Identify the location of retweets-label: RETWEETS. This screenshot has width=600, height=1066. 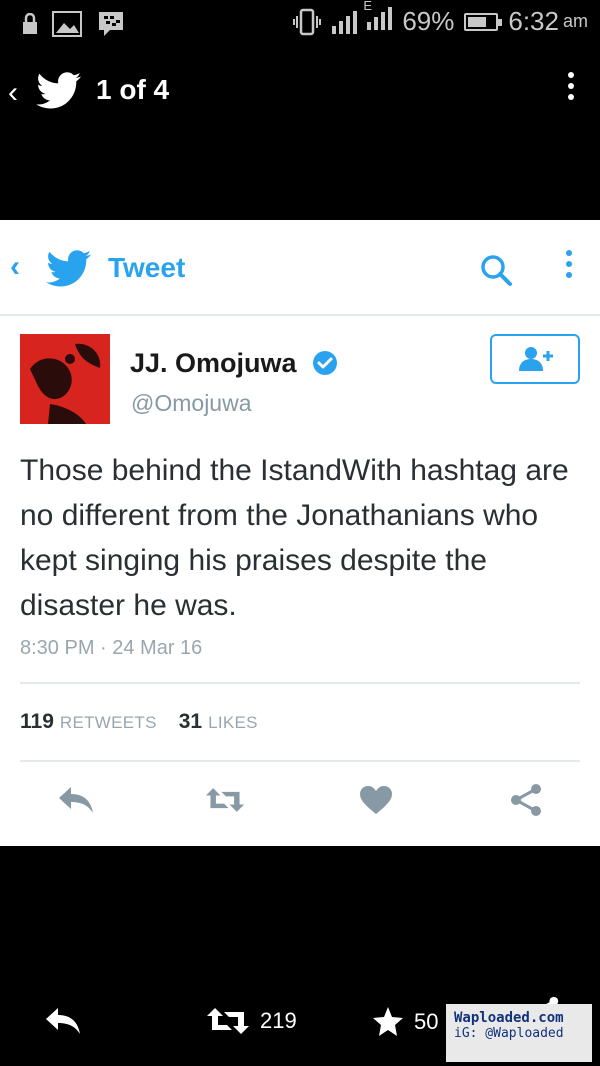
(108, 723).